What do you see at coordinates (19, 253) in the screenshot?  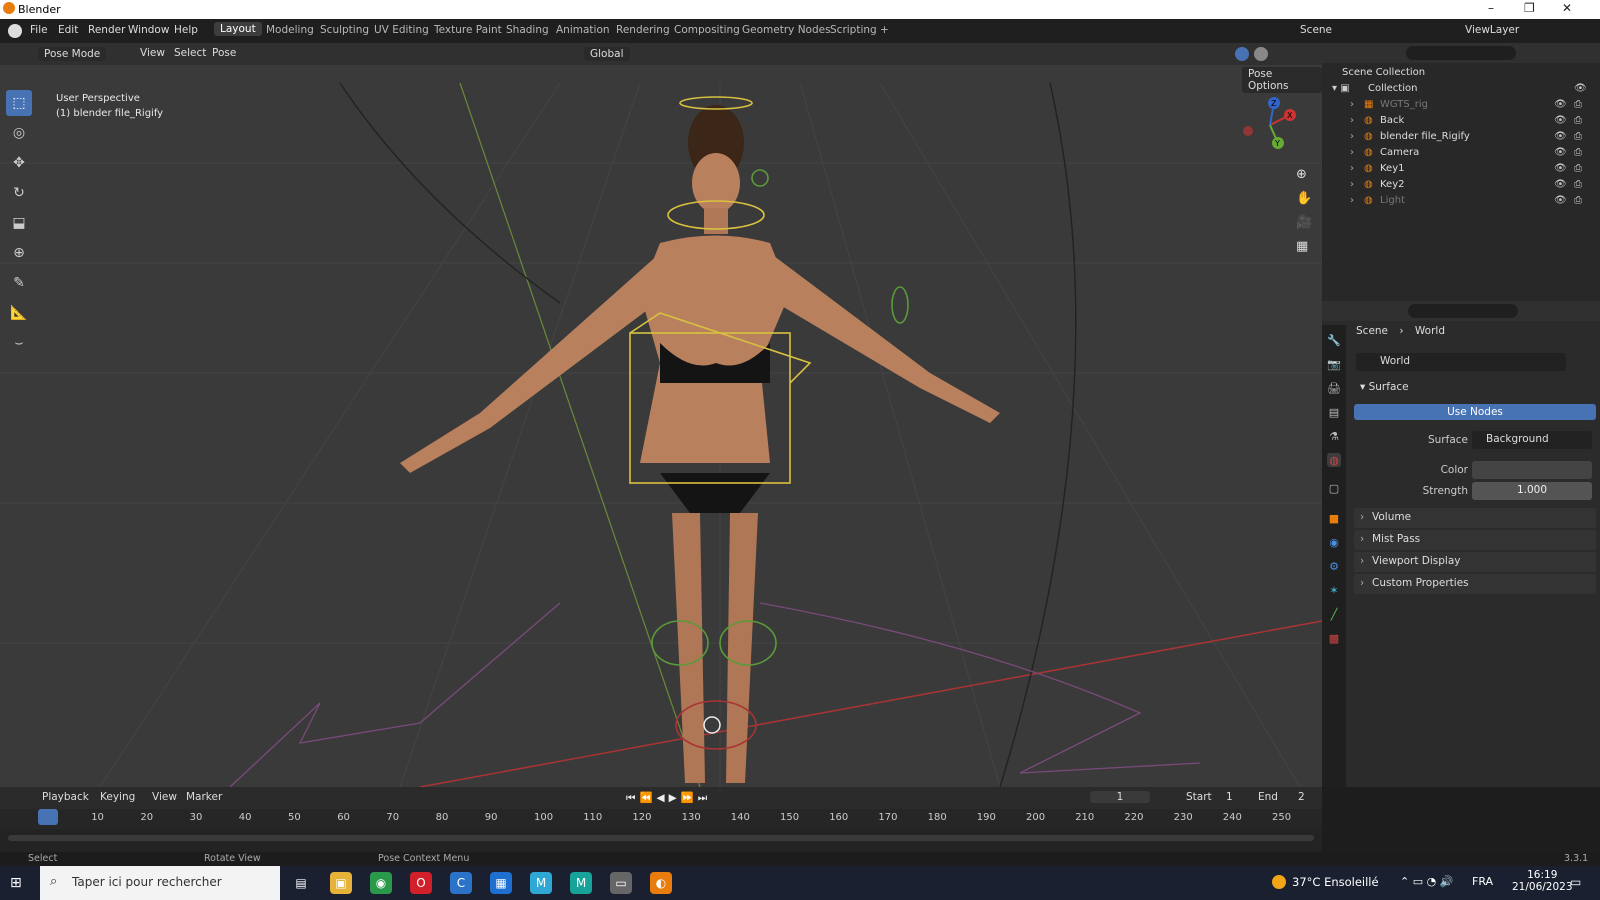 I see `transform-icon: ⊕` at bounding box center [19, 253].